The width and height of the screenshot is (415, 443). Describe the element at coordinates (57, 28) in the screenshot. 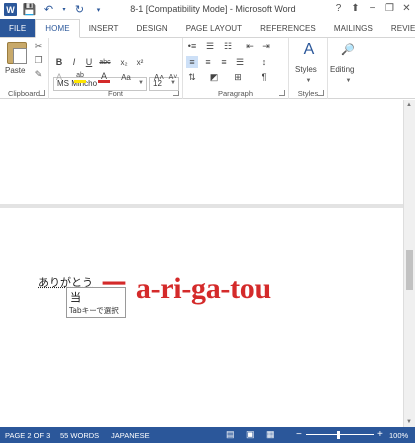

I see `tab-home: HOME` at that location.